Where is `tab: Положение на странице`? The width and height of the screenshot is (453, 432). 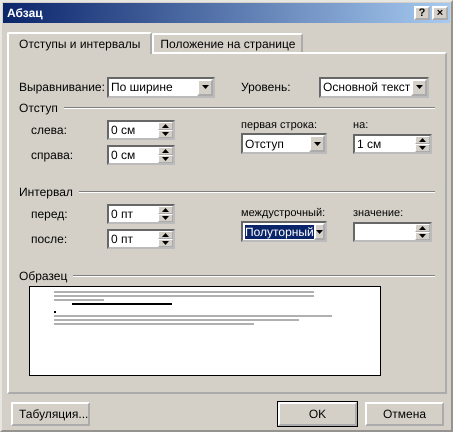
tab: Положение на странице is located at coordinates (228, 42).